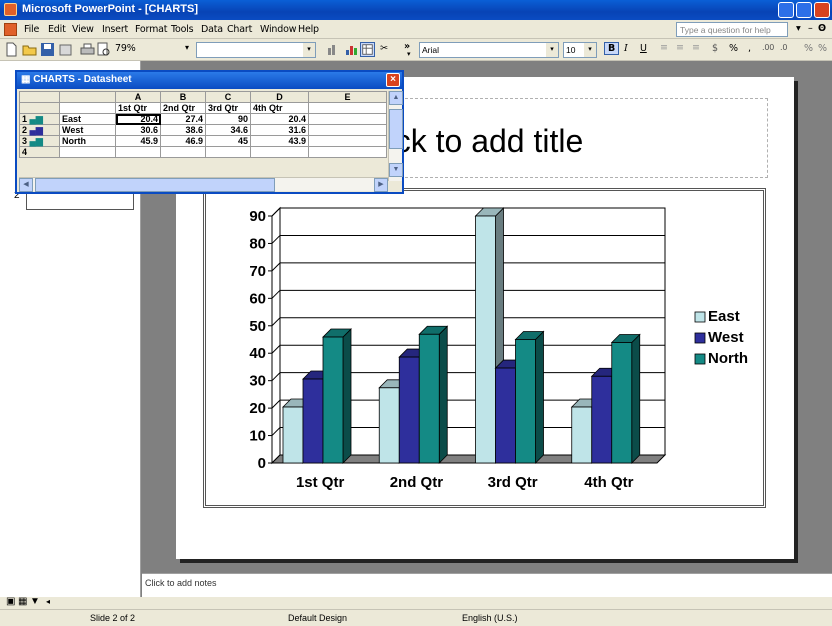 Image resolution: width=832 pixels, height=626 pixels. I want to click on scroll-left-icon: ◂, so click(48, 601).